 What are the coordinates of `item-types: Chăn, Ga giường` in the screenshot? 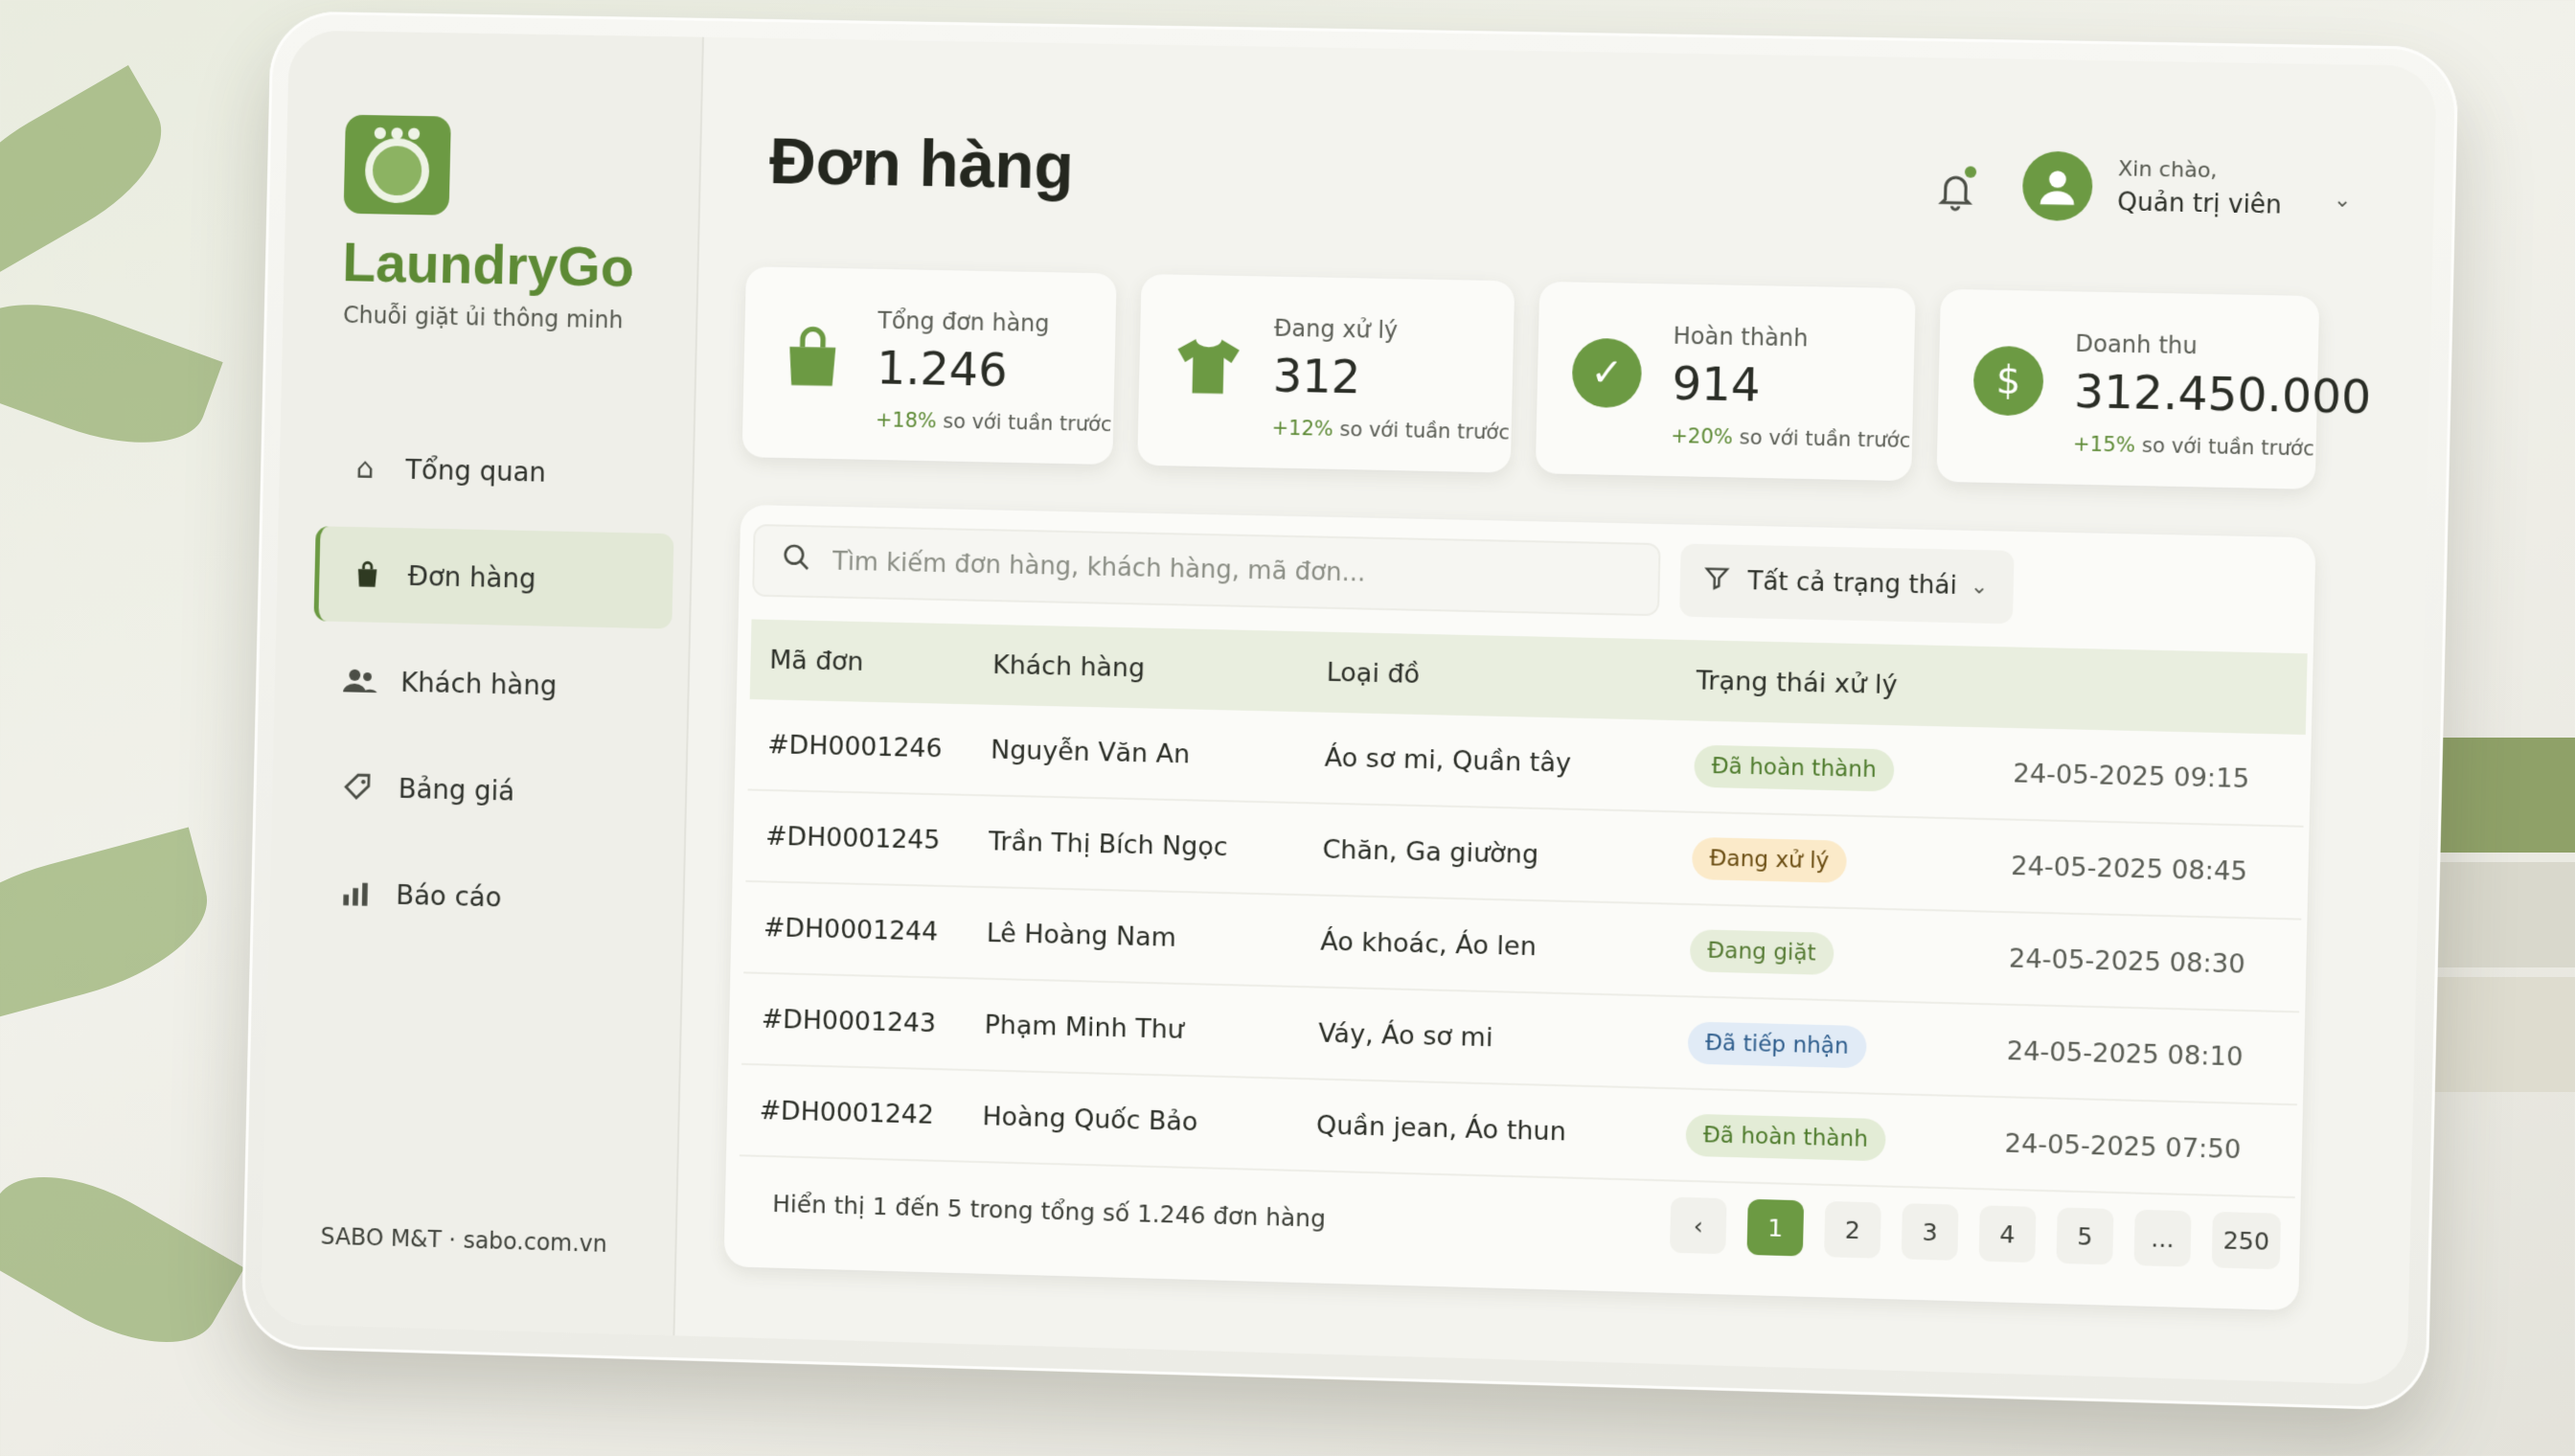 It's located at (1430, 852).